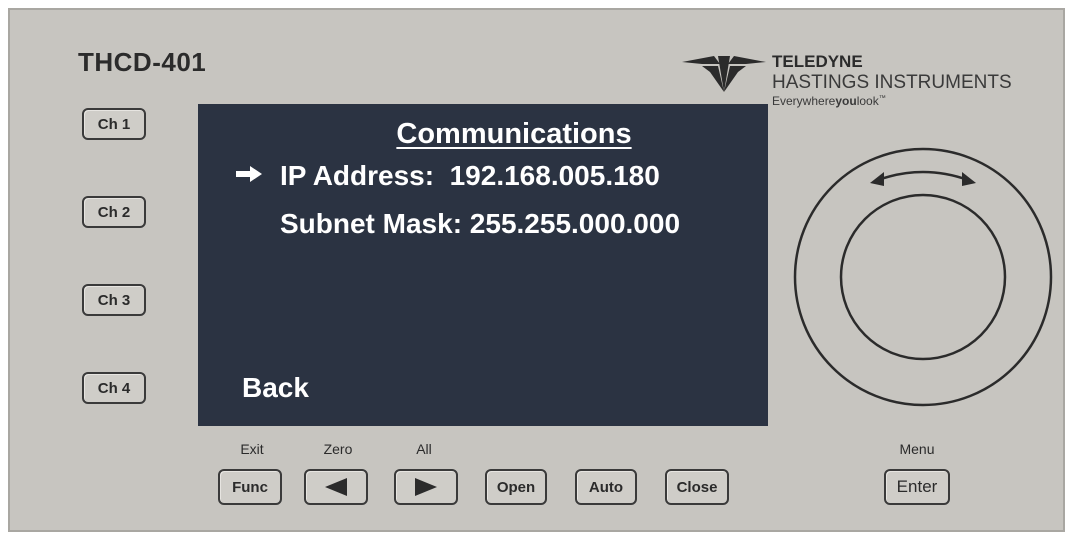 This screenshot has height=540, width=1073. What do you see at coordinates (516, 487) in the screenshot?
I see `open-button: Open` at bounding box center [516, 487].